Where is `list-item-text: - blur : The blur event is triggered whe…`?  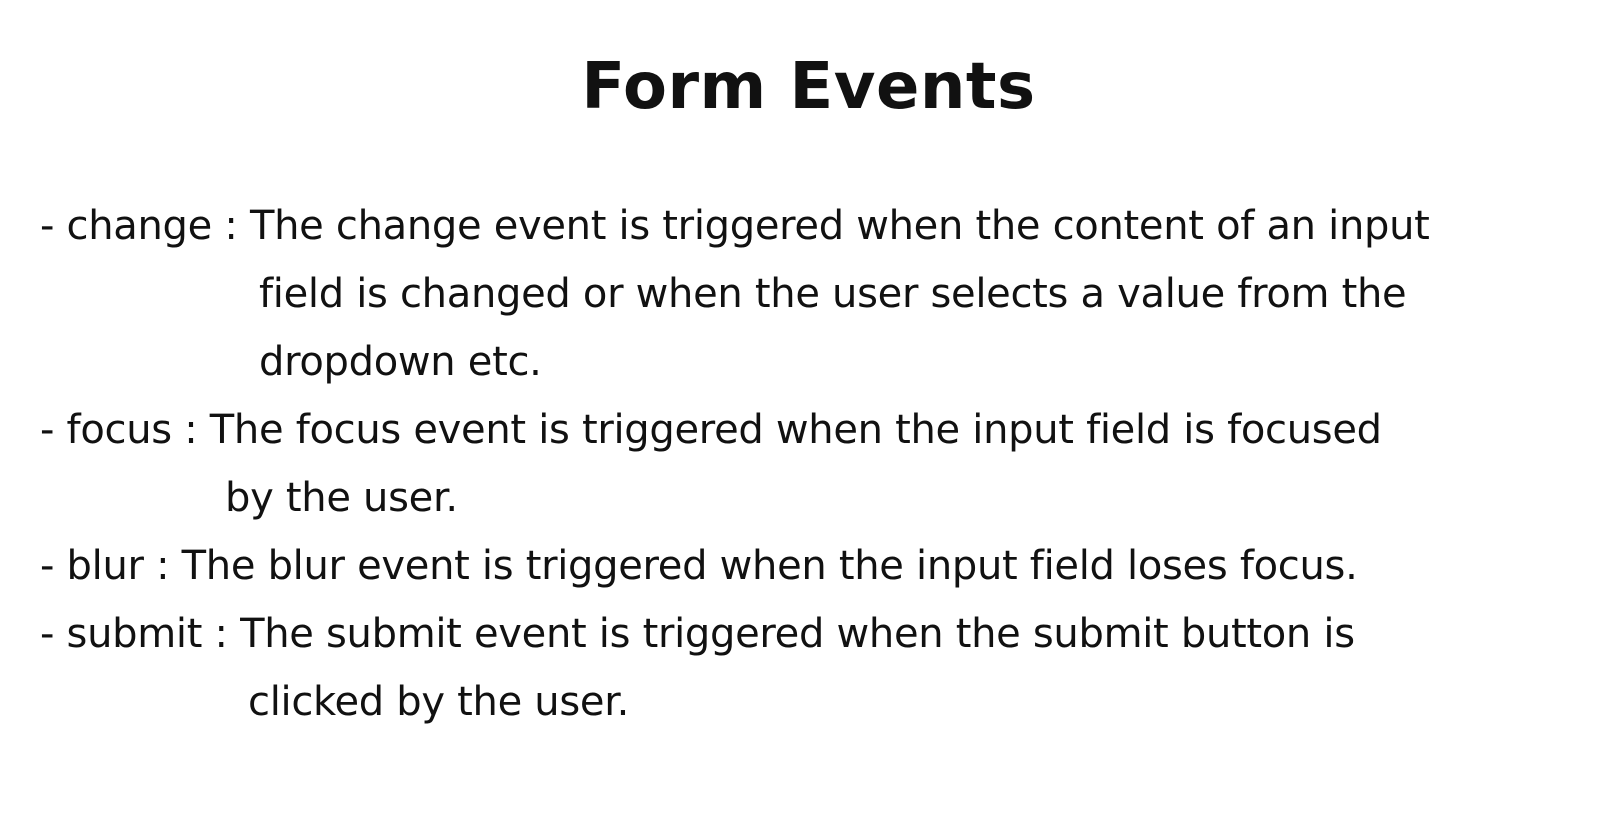
list-item-text: - blur : The blur event is triggered whe… is located at coordinates (699, 566).